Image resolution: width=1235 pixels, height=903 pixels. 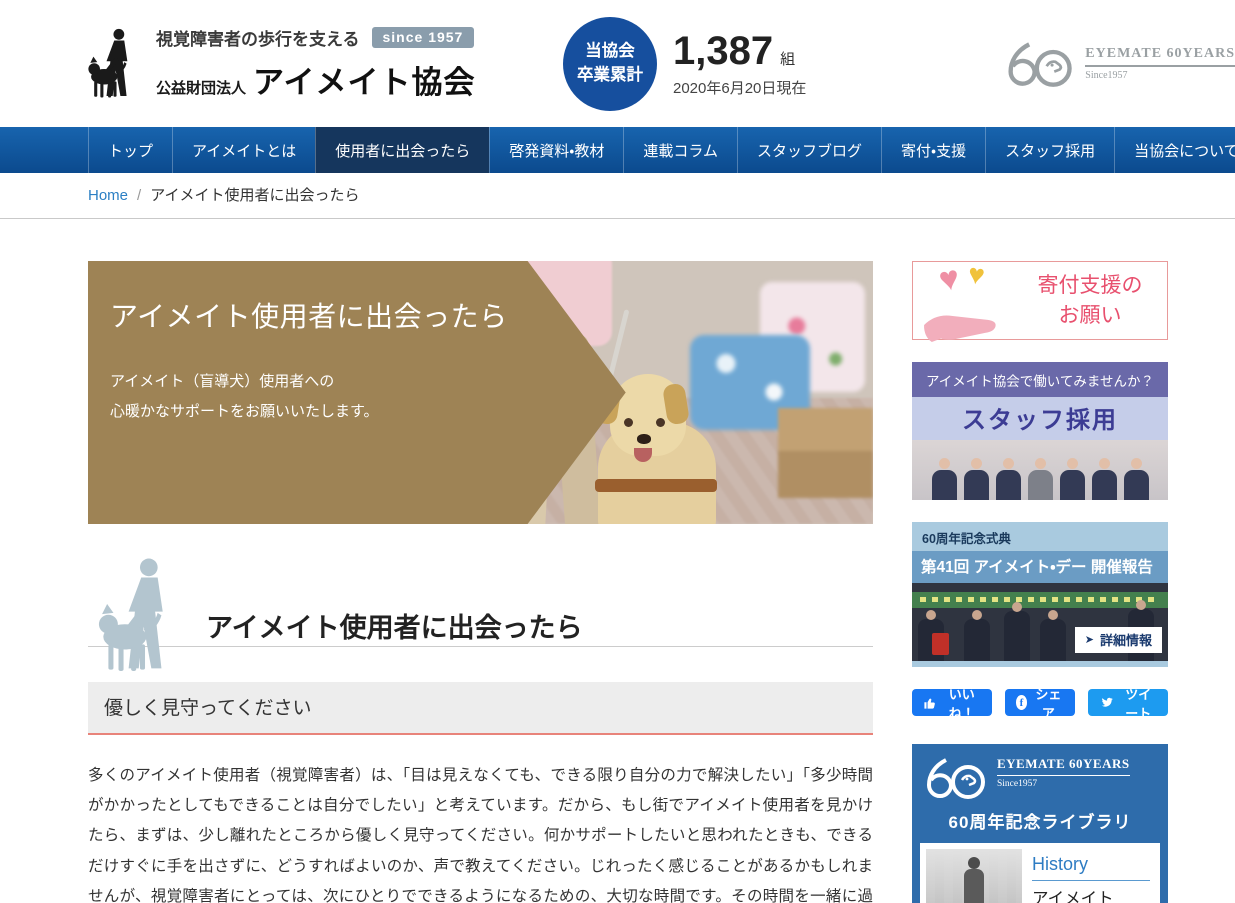 What do you see at coordinates (966, 539) in the screenshot?
I see `event-tag: 60周年記念式典` at bounding box center [966, 539].